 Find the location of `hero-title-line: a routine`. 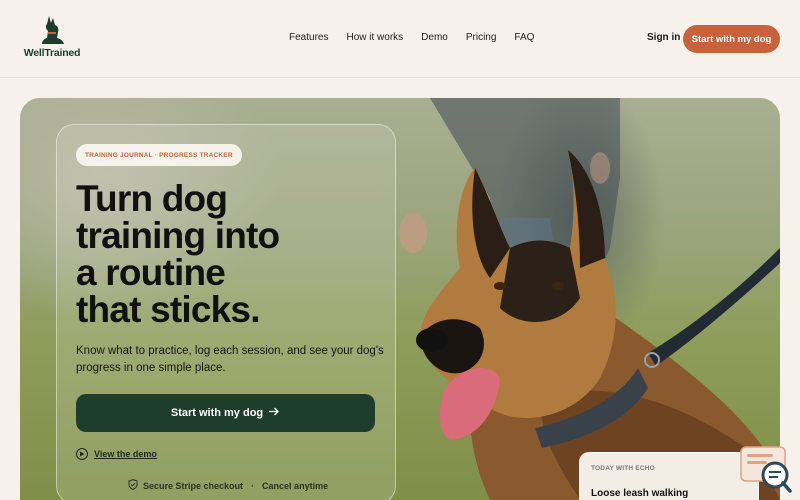

hero-title-line: a routine is located at coordinates (151, 272).